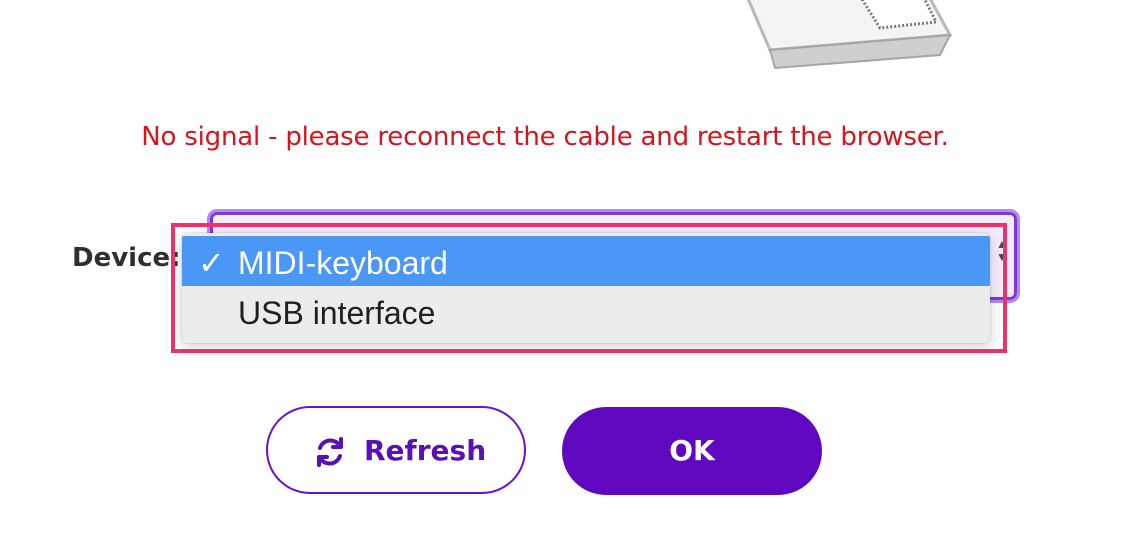  Describe the element at coordinates (126, 258) in the screenshot. I see `device-label: Device:` at that location.